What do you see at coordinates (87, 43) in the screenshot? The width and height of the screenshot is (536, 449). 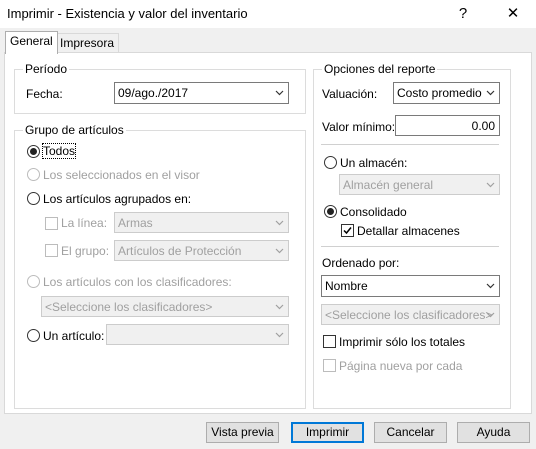 I see `tab-impresora: Impresora` at bounding box center [87, 43].